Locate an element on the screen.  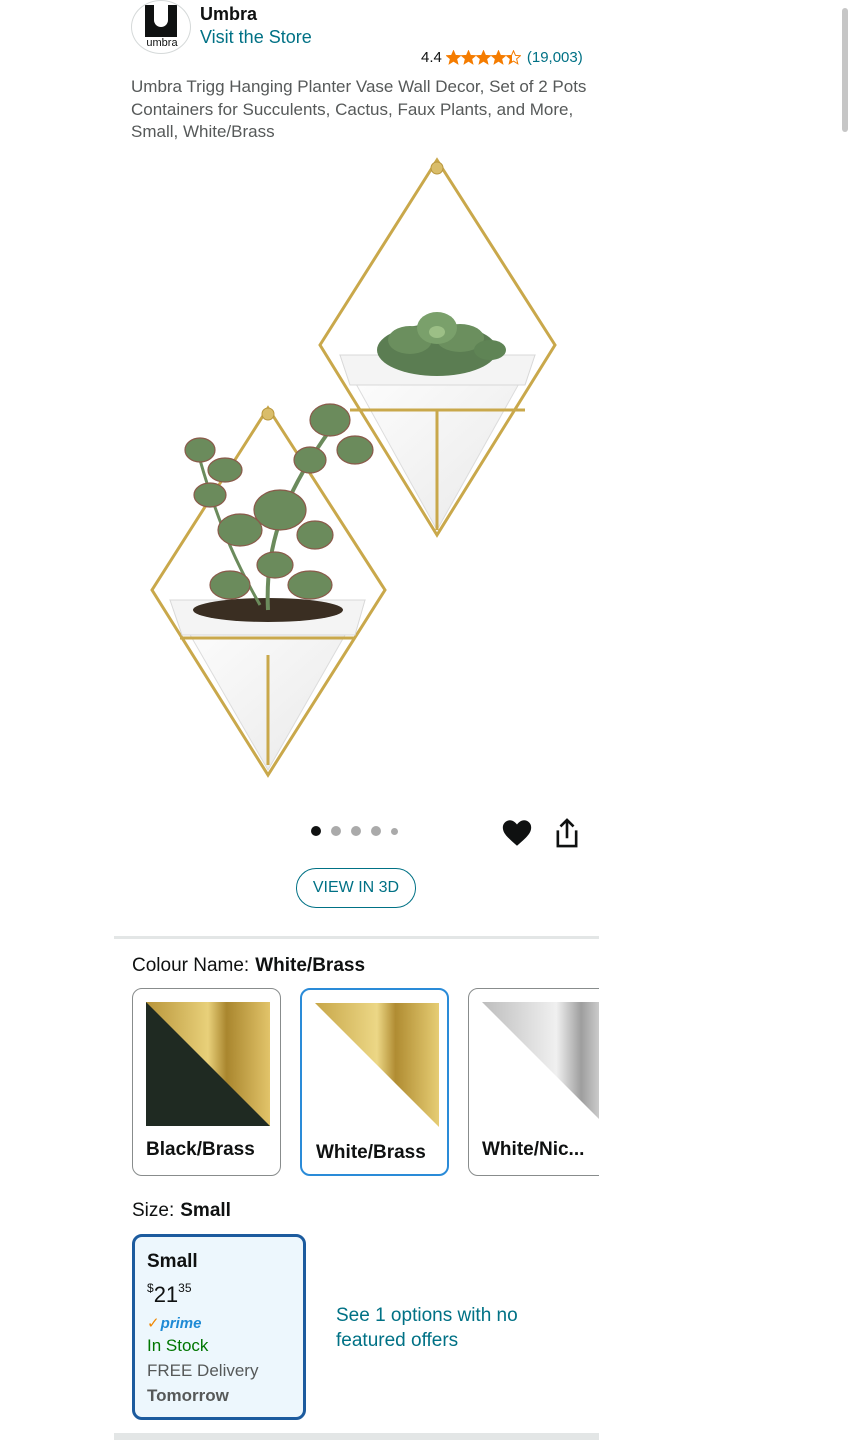
size-option-name: Small is located at coordinates (172, 1261).